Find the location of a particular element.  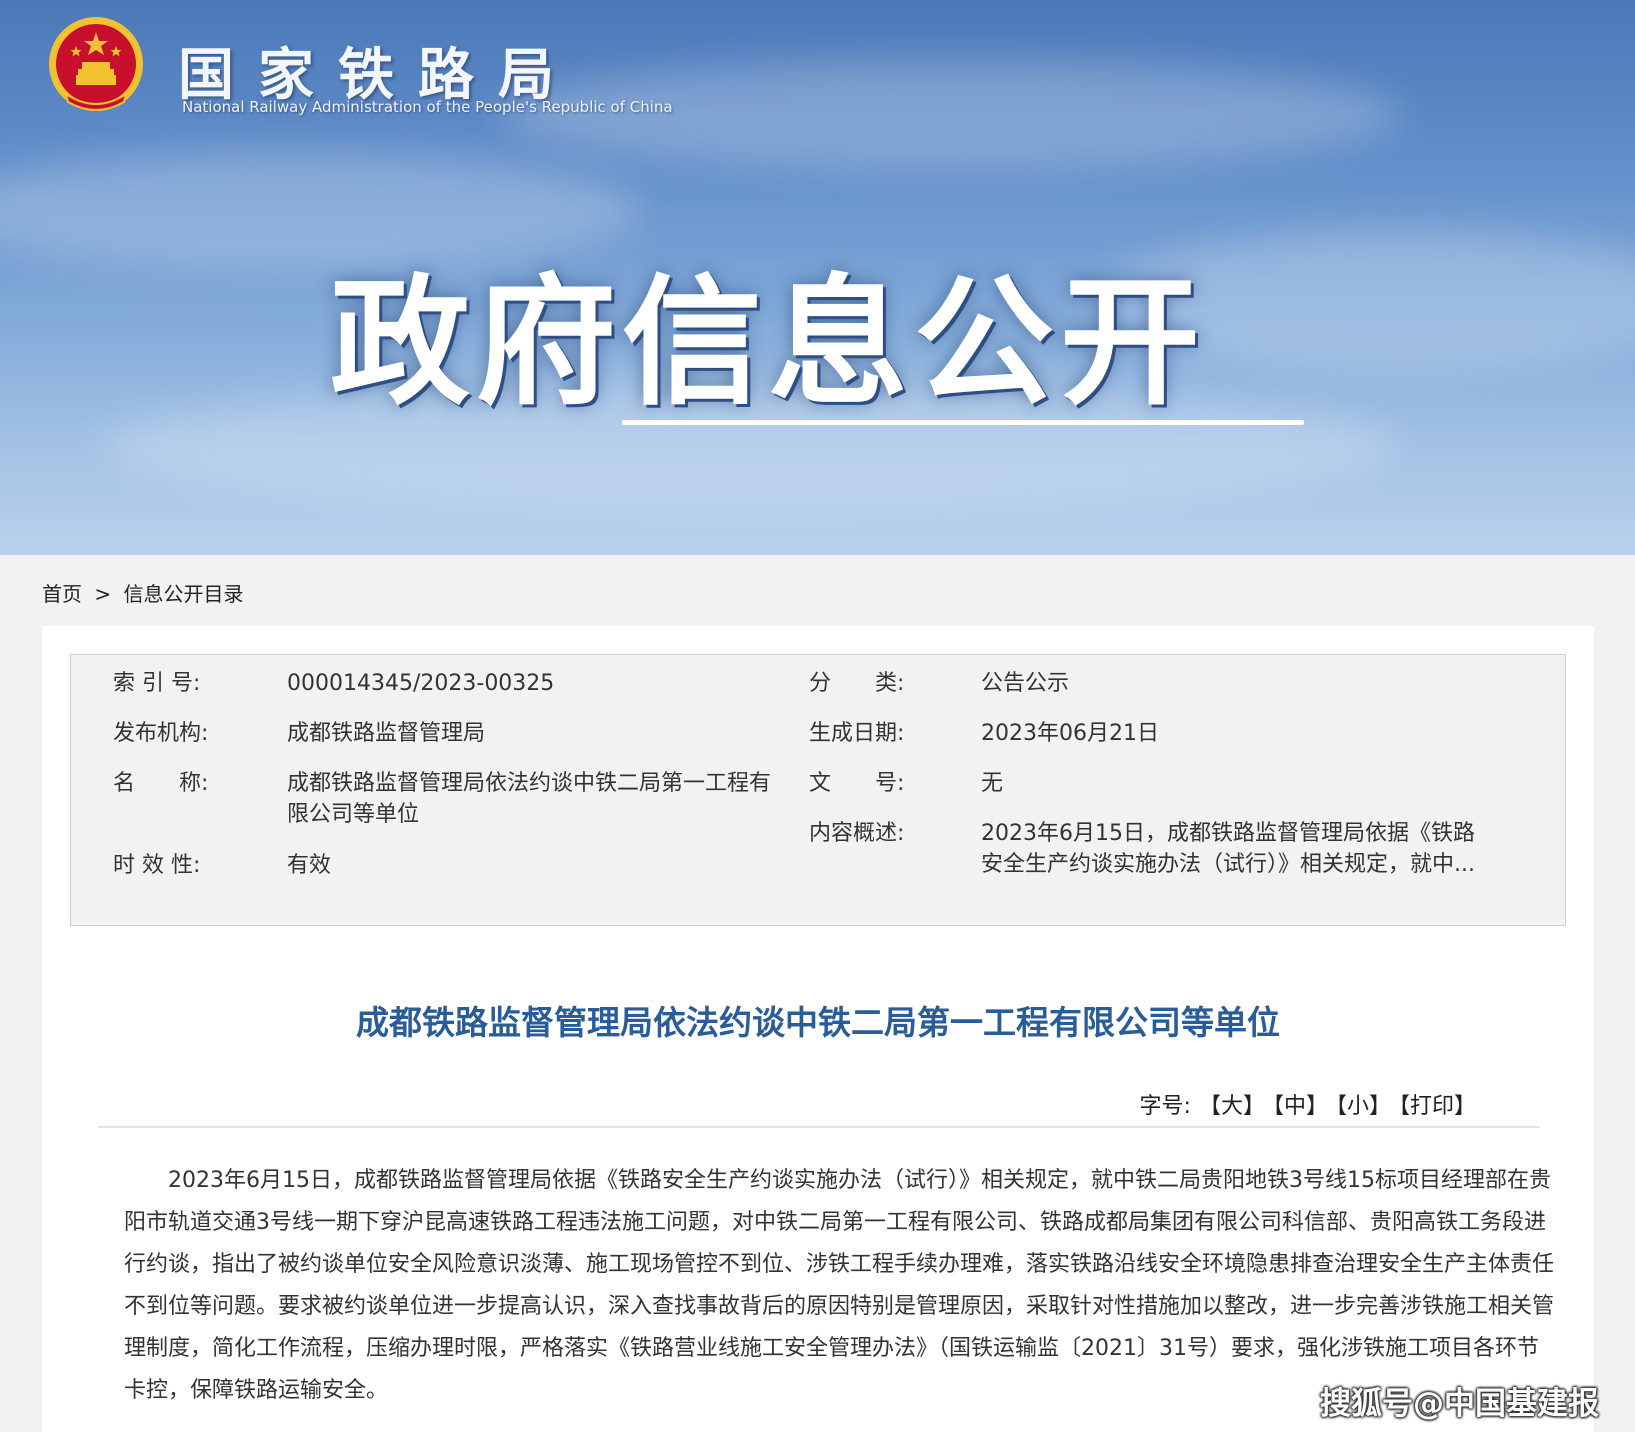

name-value: 成都铁路监督管理局依法约谈中铁二局第一工程有限公司等单位 is located at coordinates (529, 799).